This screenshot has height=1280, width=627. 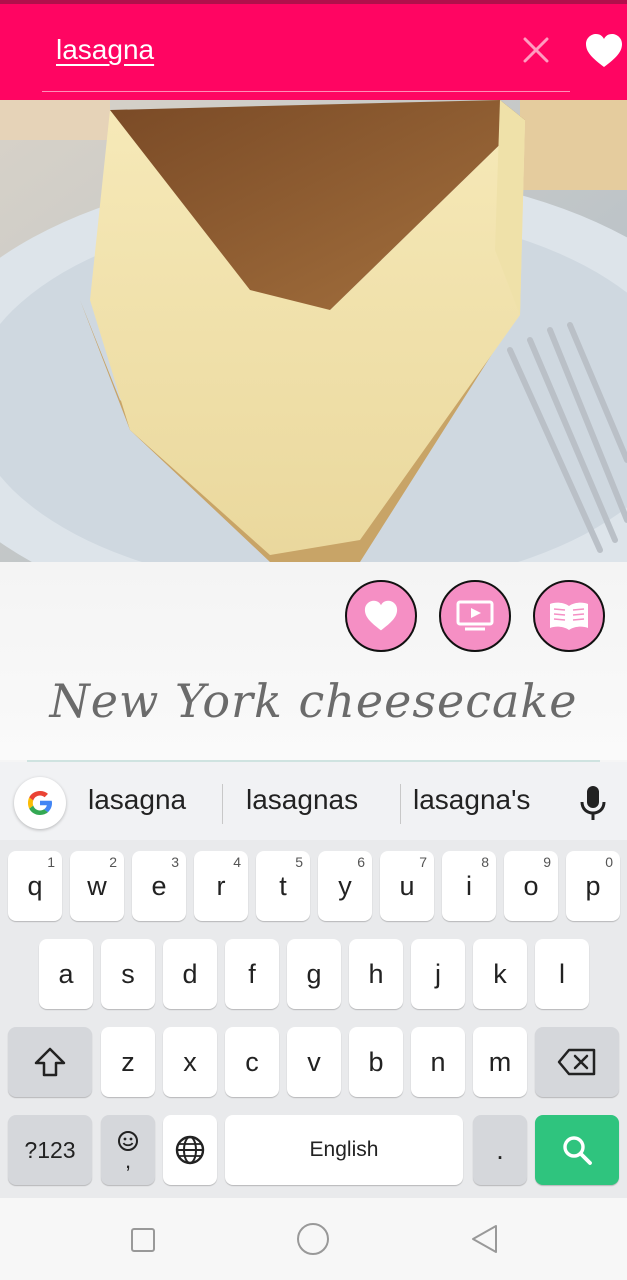 I want to click on key-q: q1, so click(x=35, y=886).